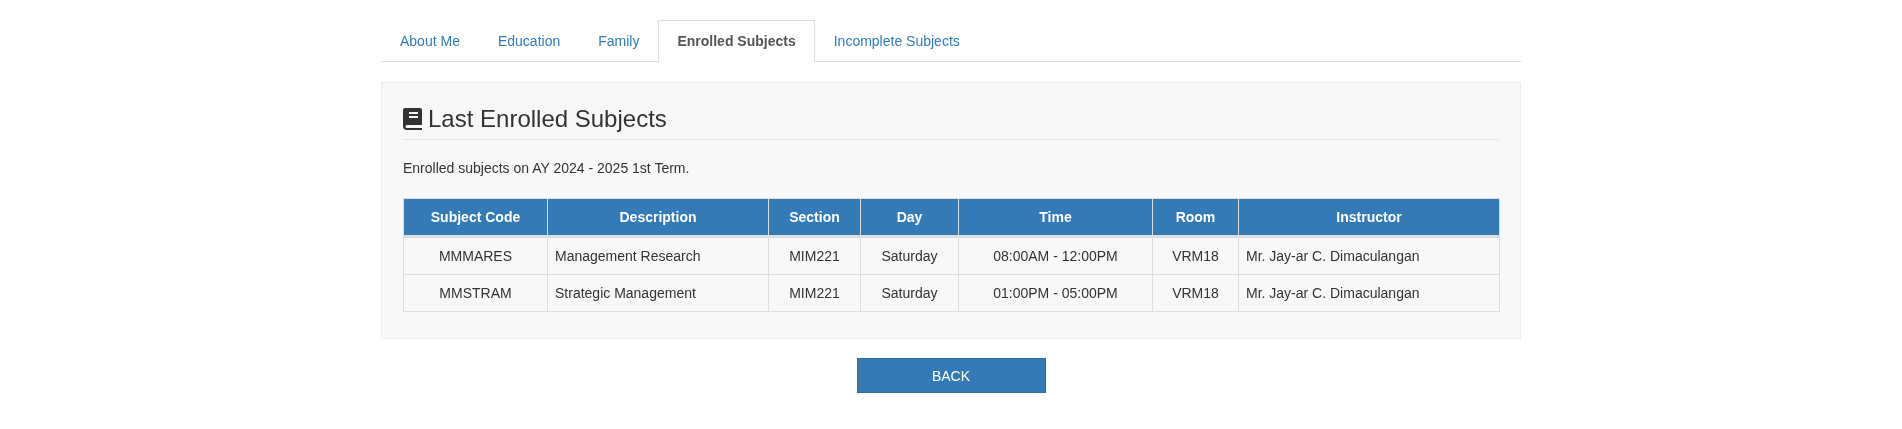  What do you see at coordinates (1055, 217) in the screenshot?
I see `column-header: Time` at bounding box center [1055, 217].